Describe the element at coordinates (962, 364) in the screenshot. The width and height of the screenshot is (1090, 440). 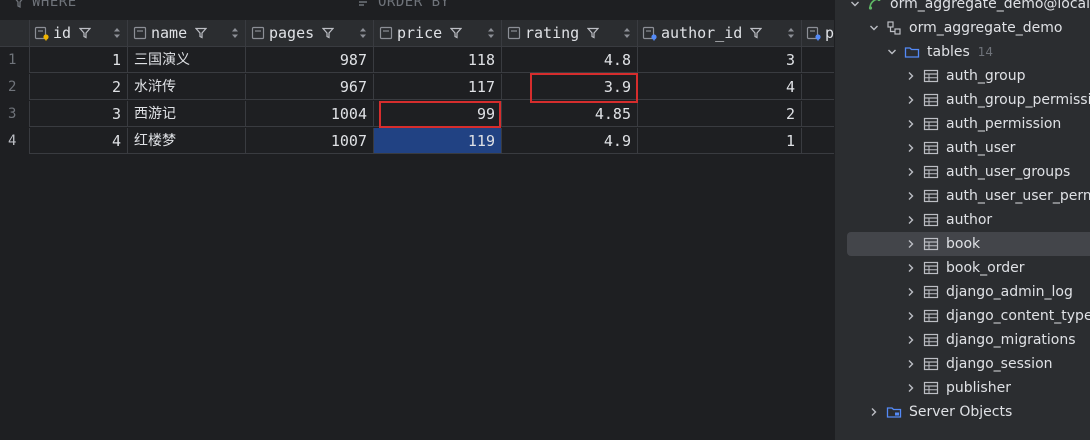
I see `tree-table-item: django_session` at that location.